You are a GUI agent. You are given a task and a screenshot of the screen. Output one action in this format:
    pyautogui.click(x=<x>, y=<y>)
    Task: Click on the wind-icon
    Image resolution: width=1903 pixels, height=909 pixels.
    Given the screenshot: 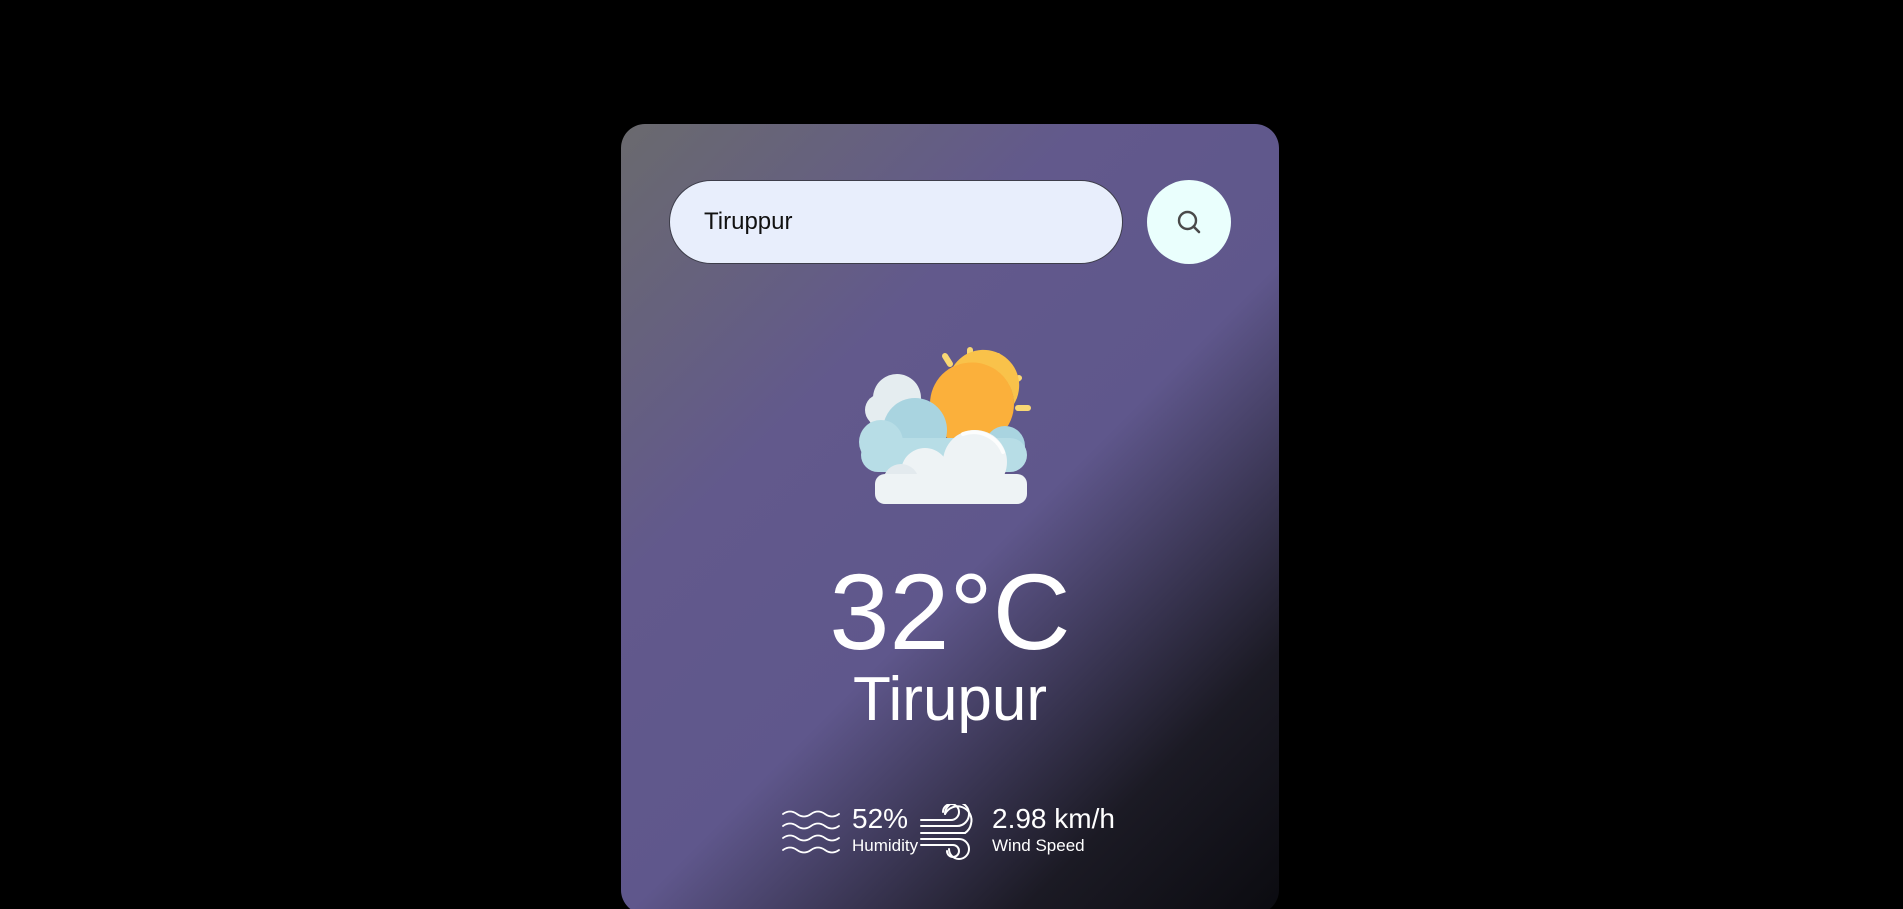 What is the action you would take?
    pyautogui.click(x=948, y=831)
    